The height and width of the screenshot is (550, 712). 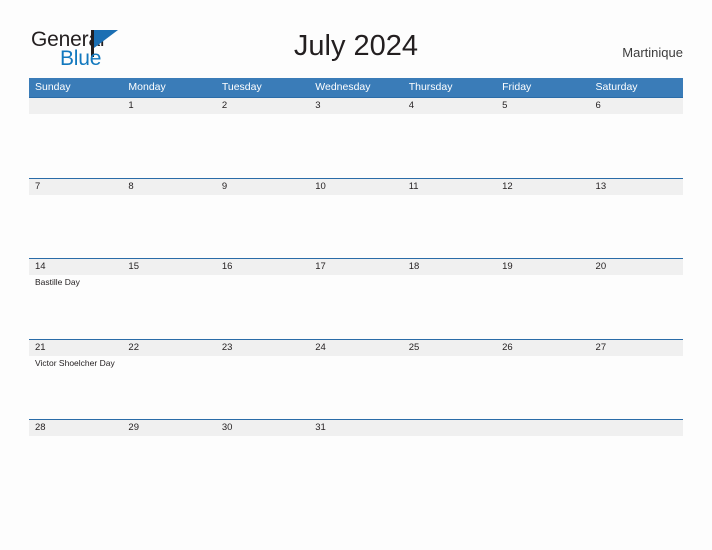 What do you see at coordinates (542, 106) in the screenshot?
I see `day-number: 5` at bounding box center [542, 106].